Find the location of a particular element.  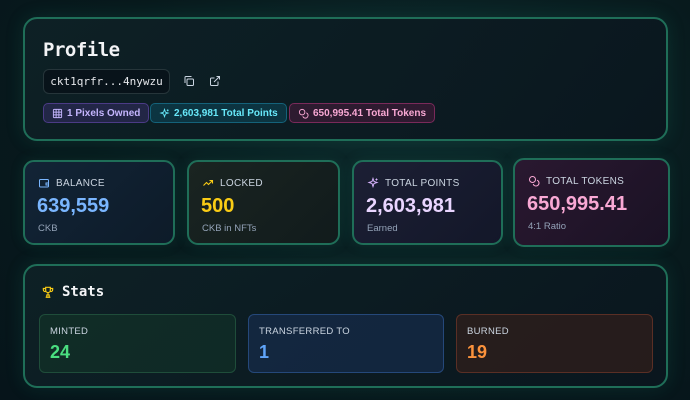

trending-up-icon is located at coordinates (208, 182).